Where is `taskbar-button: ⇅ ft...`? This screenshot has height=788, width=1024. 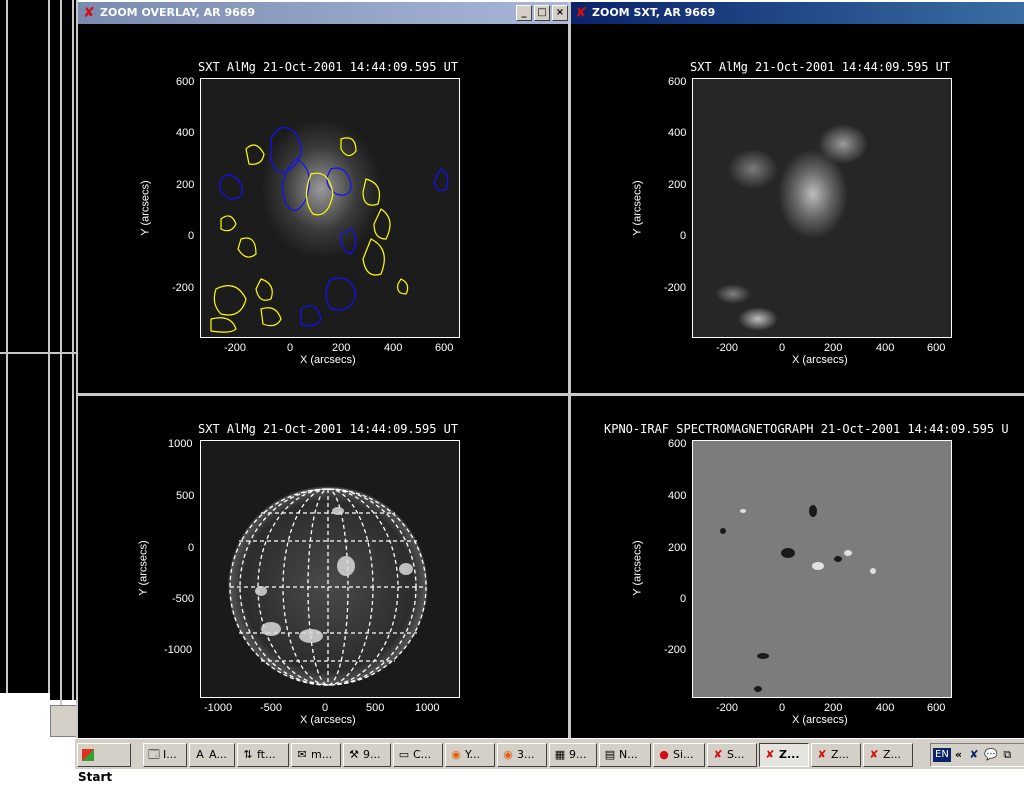 taskbar-button: ⇅ ft... is located at coordinates (263, 755).